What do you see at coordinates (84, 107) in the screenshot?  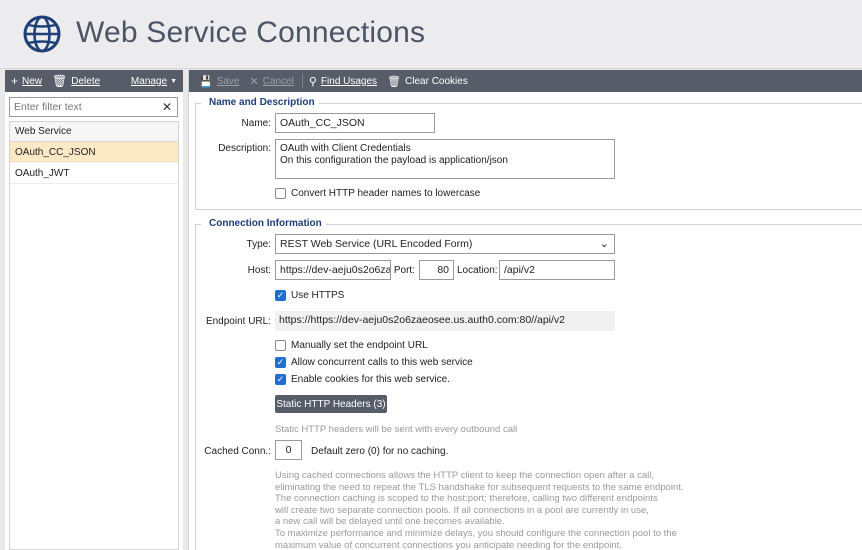 I see `filter-input` at bounding box center [84, 107].